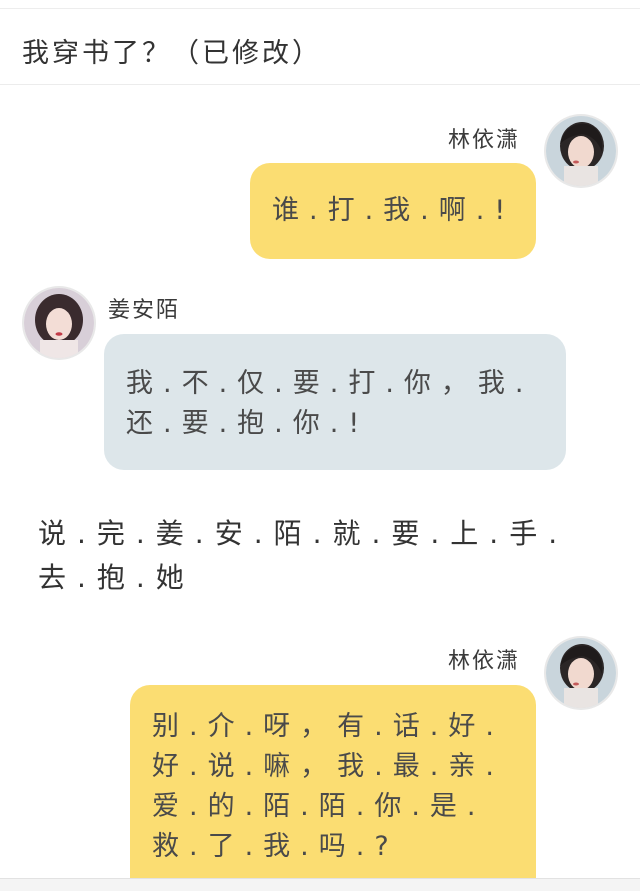  What do you see at coordinates (320, 884) in the screenshot?
I see `bottom-bar` at bounding box center [320, 884].